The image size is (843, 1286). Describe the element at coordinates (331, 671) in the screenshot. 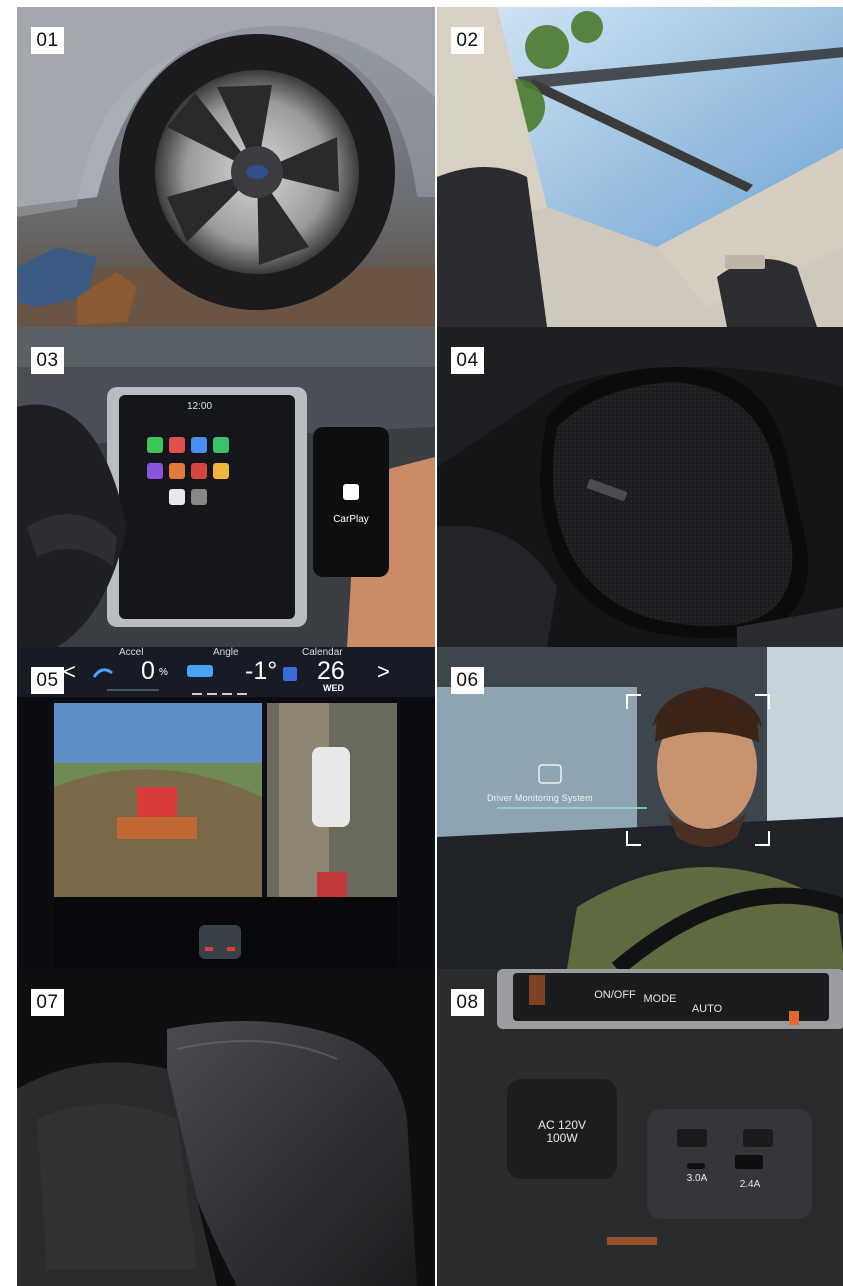

I see `day-value: 26` at that location.